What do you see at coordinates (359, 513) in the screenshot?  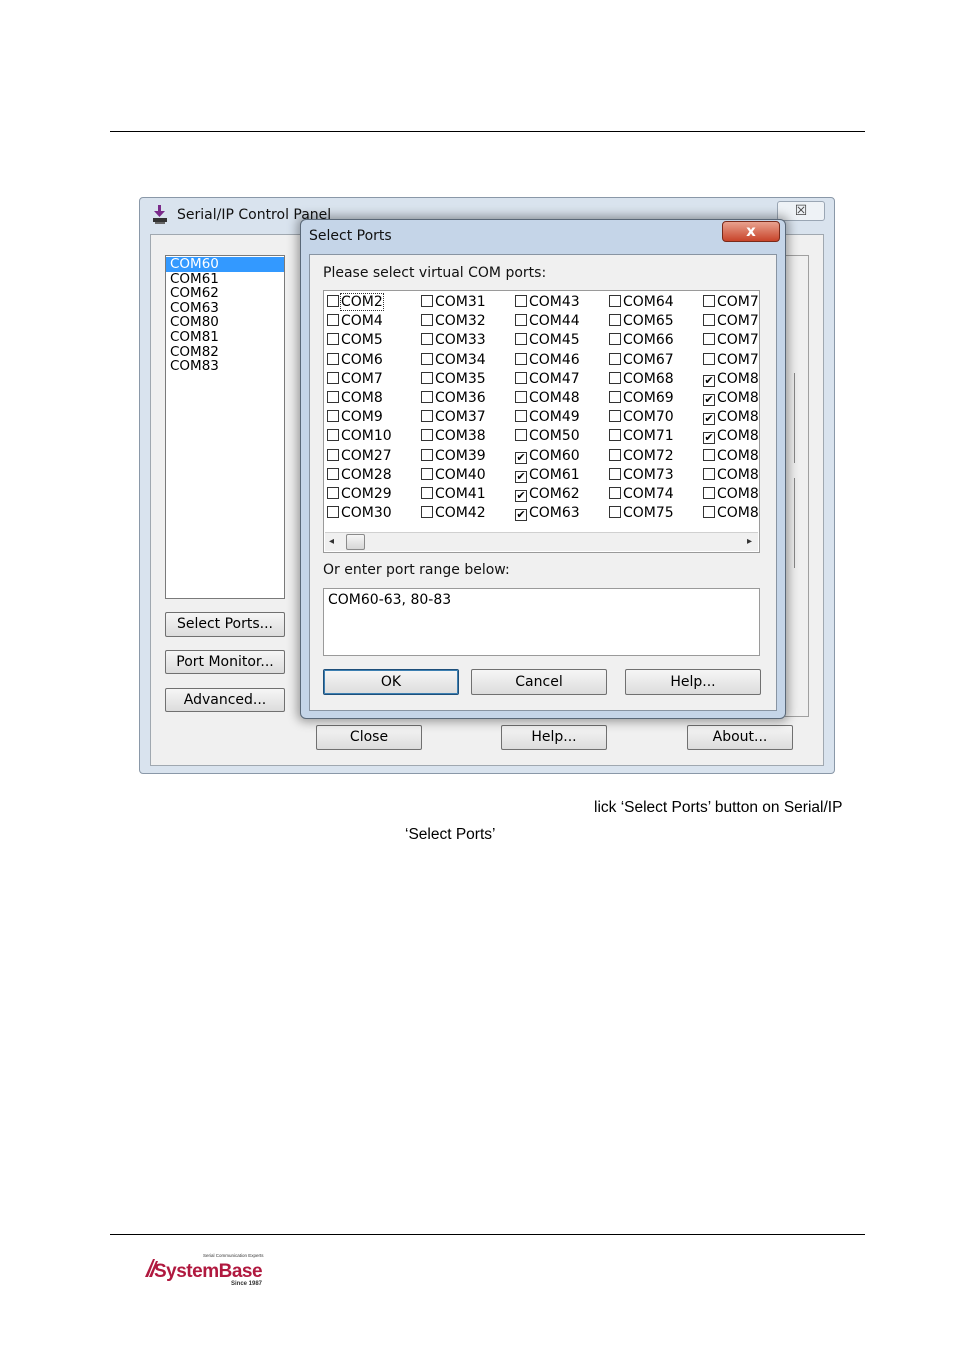 I see `port-checkbox-item: COM30` at bounding box center [359, 513].